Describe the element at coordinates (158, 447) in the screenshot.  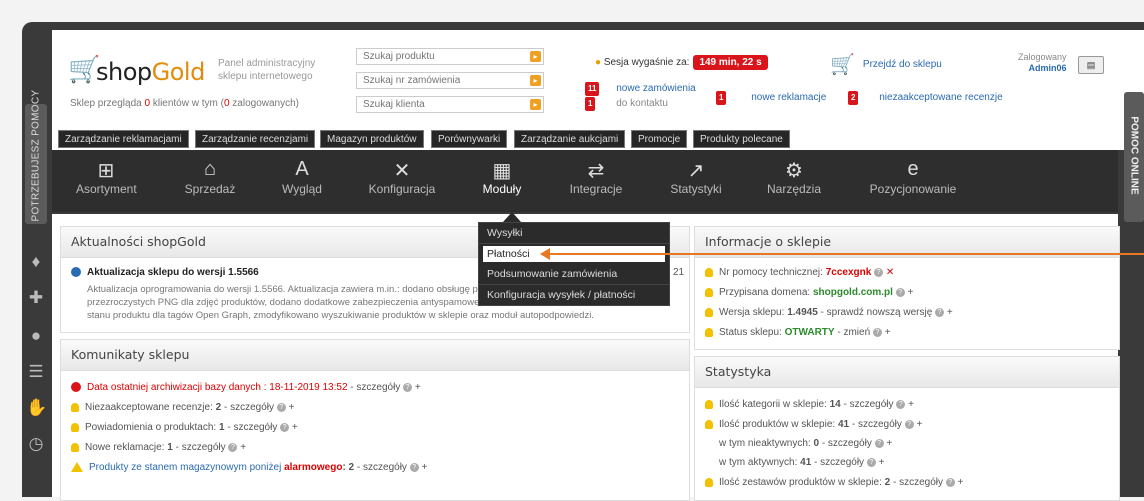
I see `message-row: Nowe reklamacje: 1 - szczegóły ? +` at that location.